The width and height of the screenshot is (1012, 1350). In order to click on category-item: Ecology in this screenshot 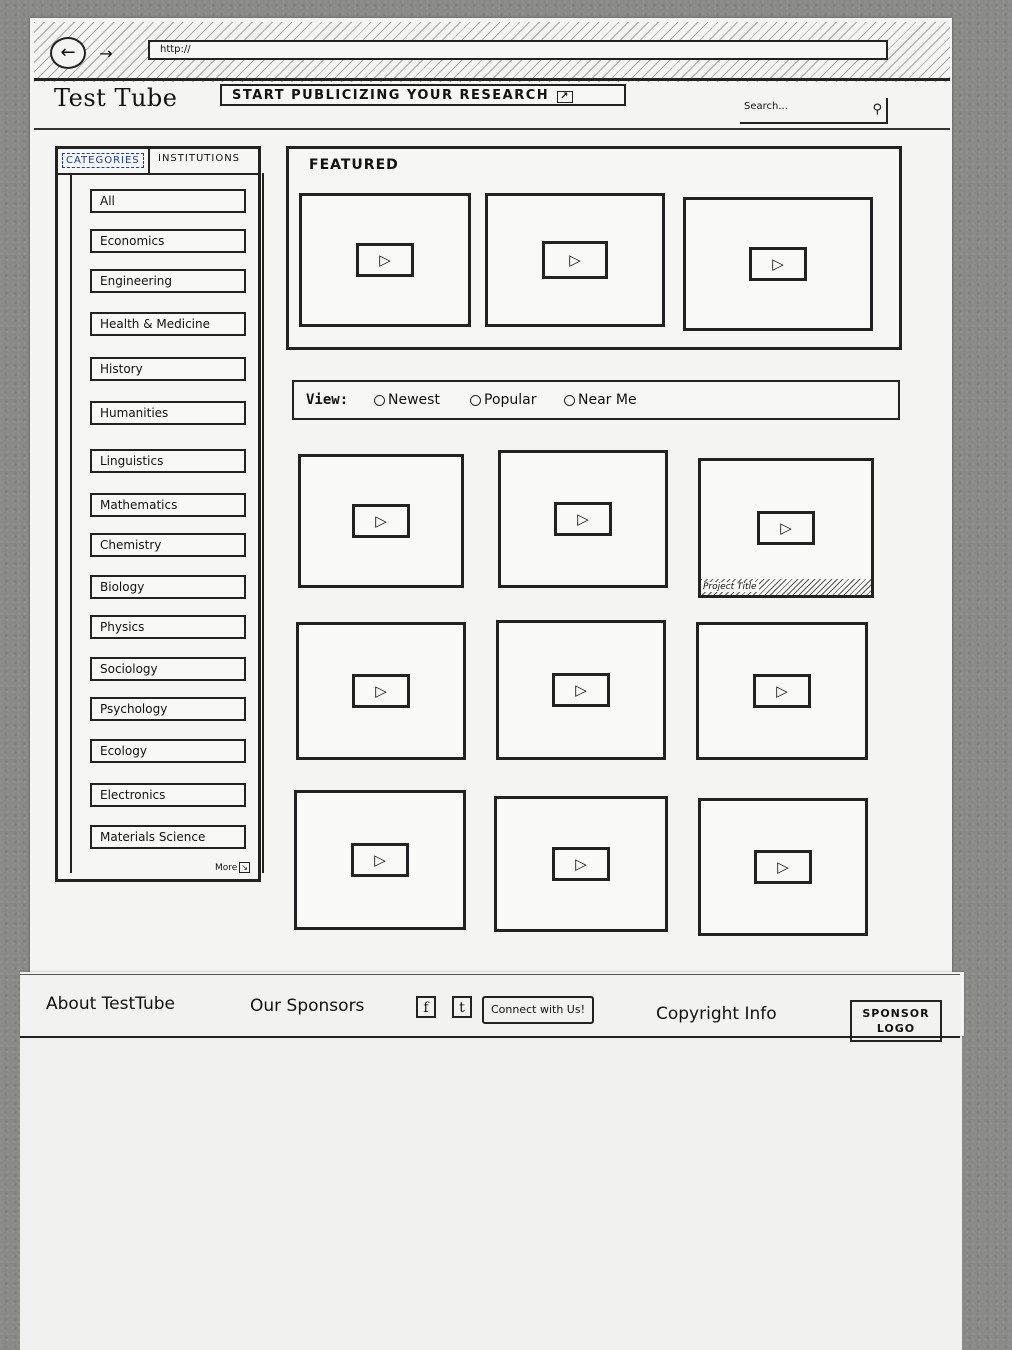, I will do `click(168, 751)`.